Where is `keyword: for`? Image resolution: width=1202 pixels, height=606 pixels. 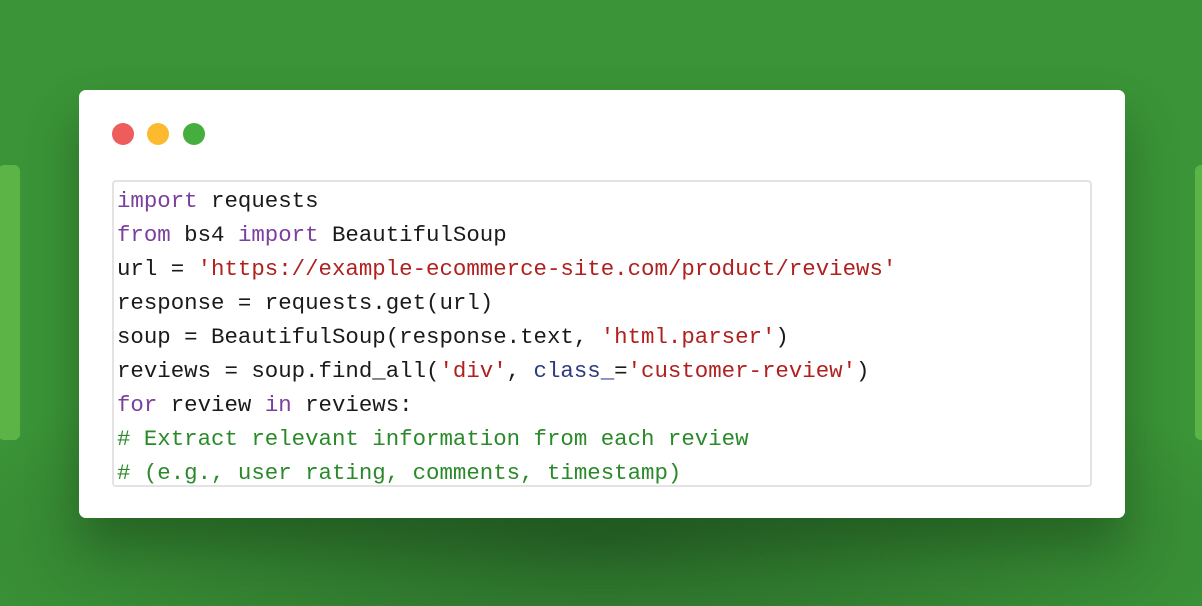
keyword: for is located at coordinates (137, 405).